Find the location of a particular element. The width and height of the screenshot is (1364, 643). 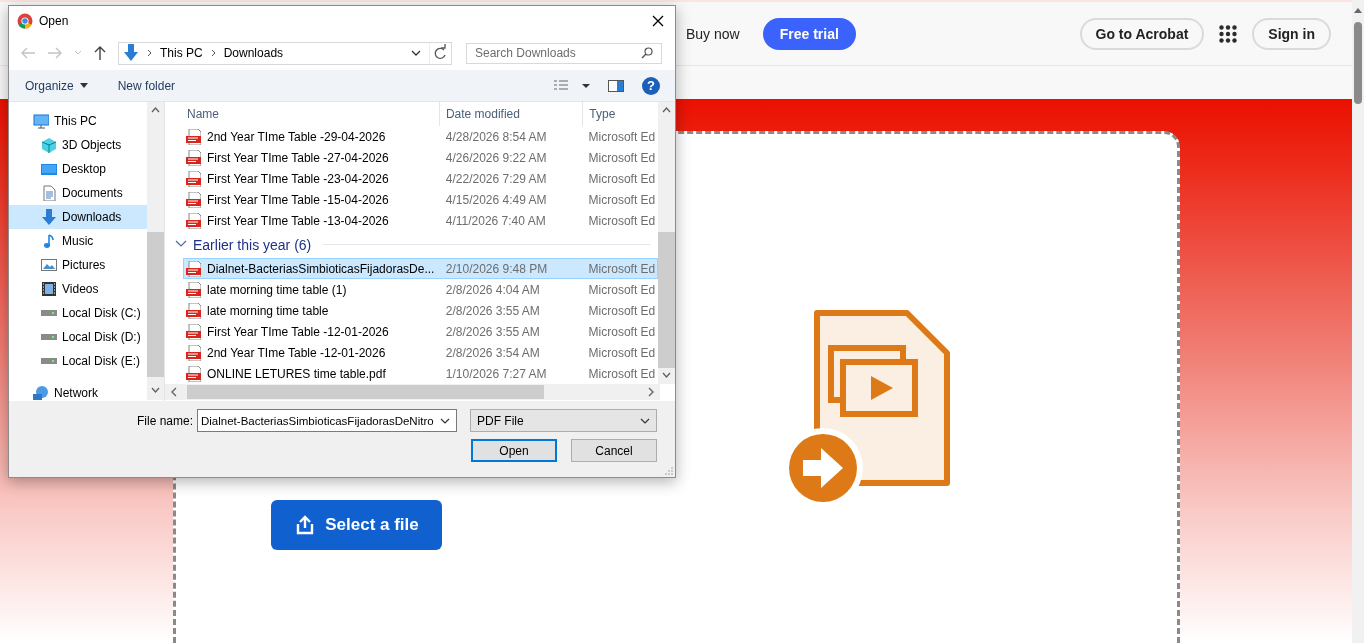

file-row: First Year TIme Table -12-01-2026 2/8/2026 3:55 AM Microsoft Ed is located at coordinates (420, 331).